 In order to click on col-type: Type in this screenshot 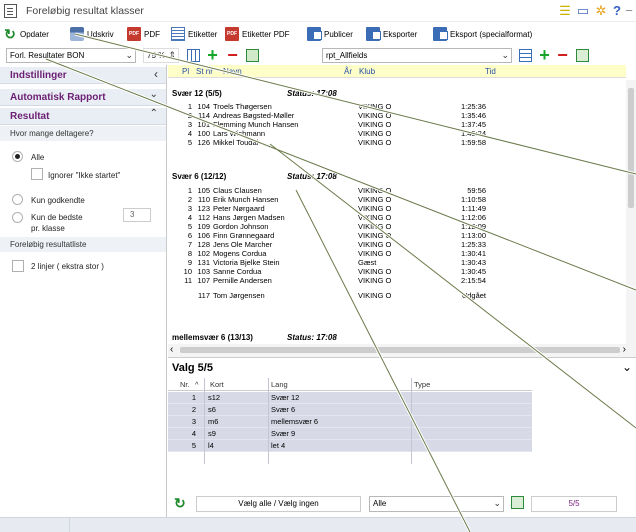, I will do `click(422, 384)`.